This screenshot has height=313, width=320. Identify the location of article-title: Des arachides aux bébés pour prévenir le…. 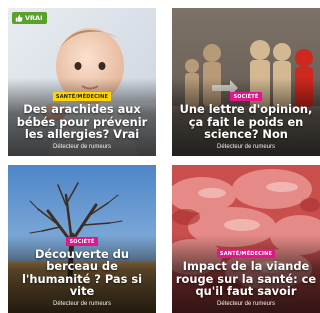
(82, 121).